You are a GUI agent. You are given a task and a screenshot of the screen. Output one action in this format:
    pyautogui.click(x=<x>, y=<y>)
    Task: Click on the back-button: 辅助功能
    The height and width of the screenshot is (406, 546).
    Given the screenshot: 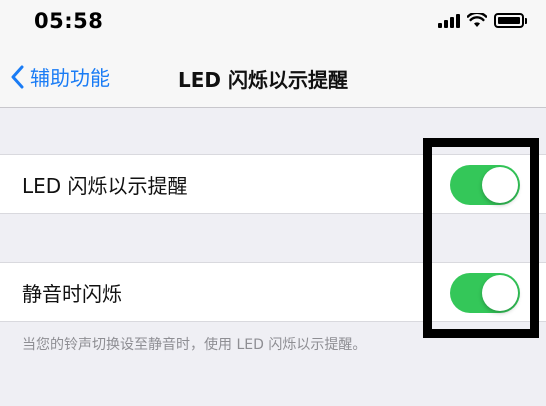 What is the action you would take?
    pyautogui.click(x=60, y=76)
    